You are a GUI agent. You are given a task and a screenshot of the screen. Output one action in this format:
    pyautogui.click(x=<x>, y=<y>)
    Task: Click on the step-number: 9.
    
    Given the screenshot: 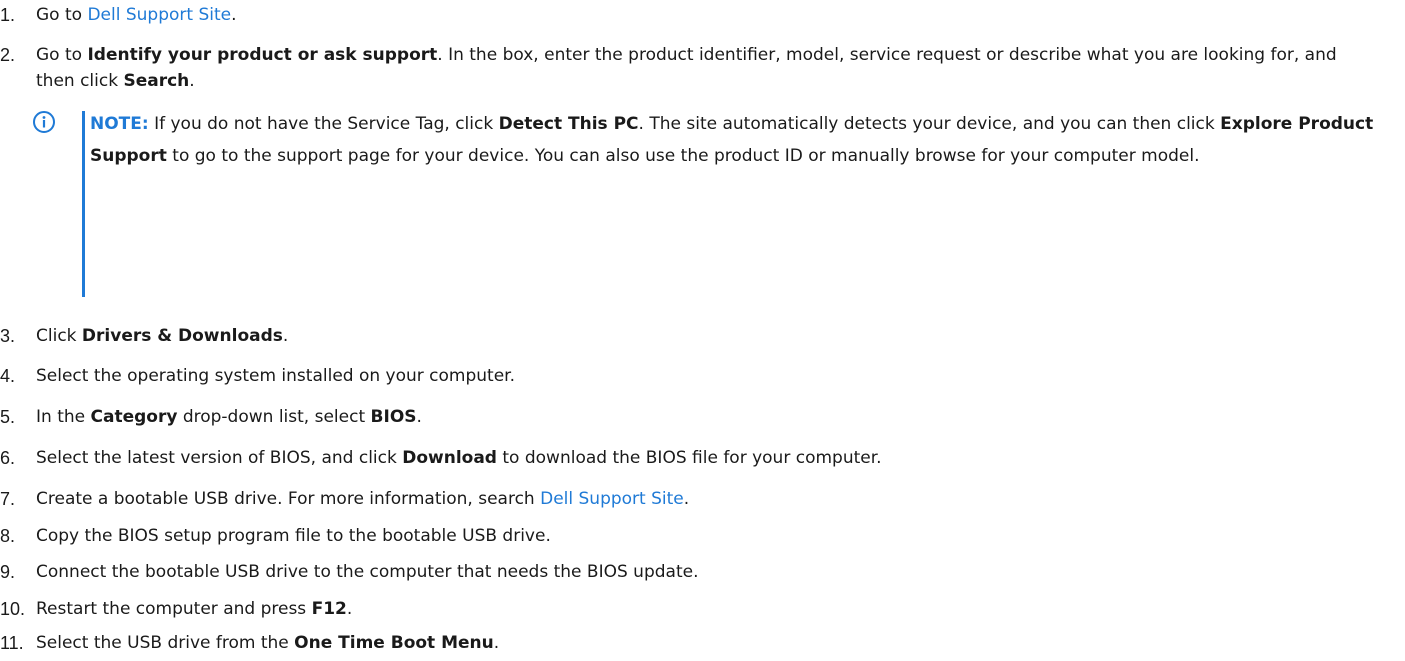 What is the action you would take?
    pyautogui.click(x=8, y=572)
    